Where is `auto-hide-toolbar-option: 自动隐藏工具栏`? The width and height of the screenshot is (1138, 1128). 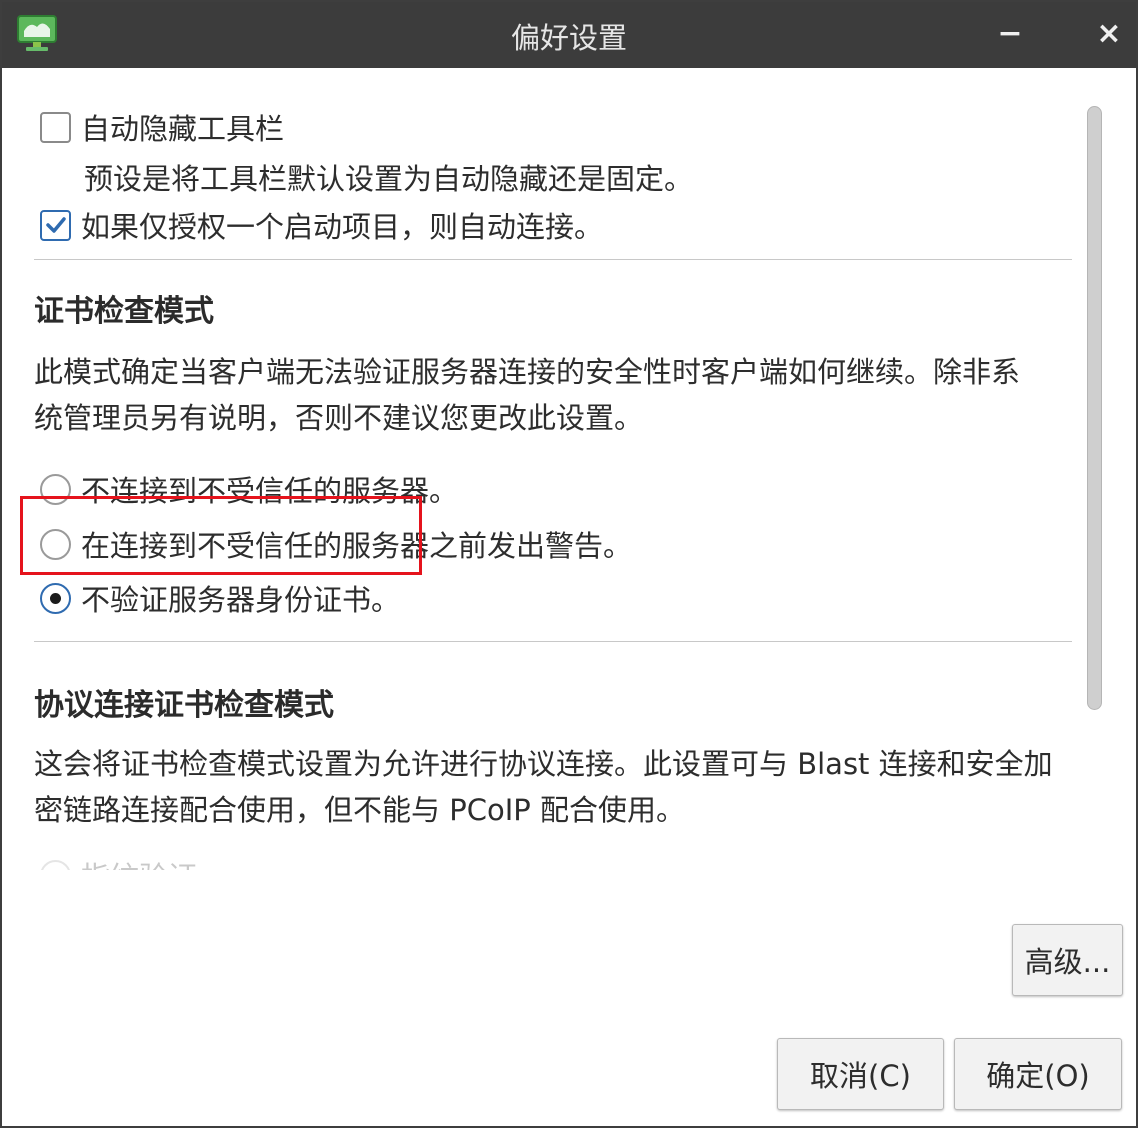 auto-hide-toolbar-option: 自动隐藏工具栏 is located at coordinates (162, 127).